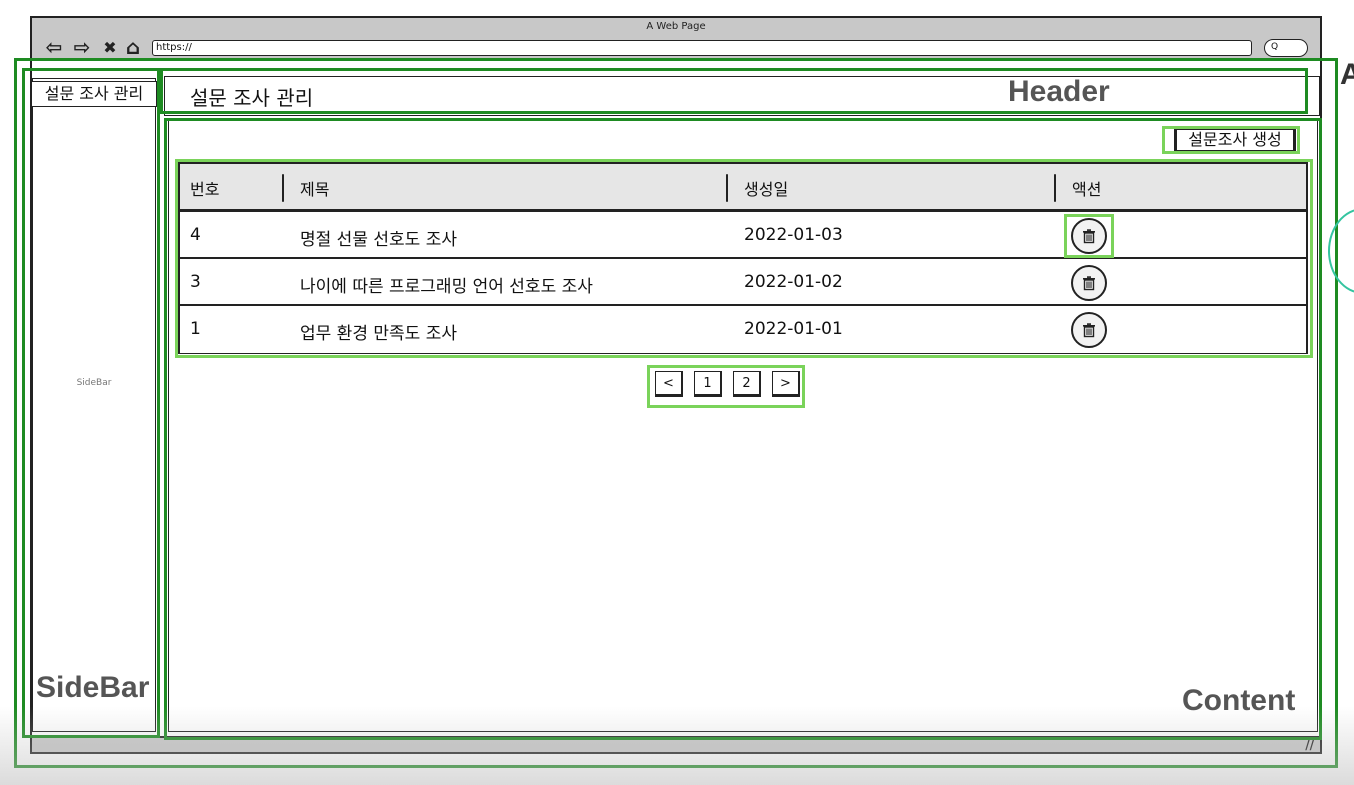 This screenshot has height=785, width=1354. Describe the element at coordinates (1309, 745) in the screenshot. I see `resize-grip-icon: //` at that location.